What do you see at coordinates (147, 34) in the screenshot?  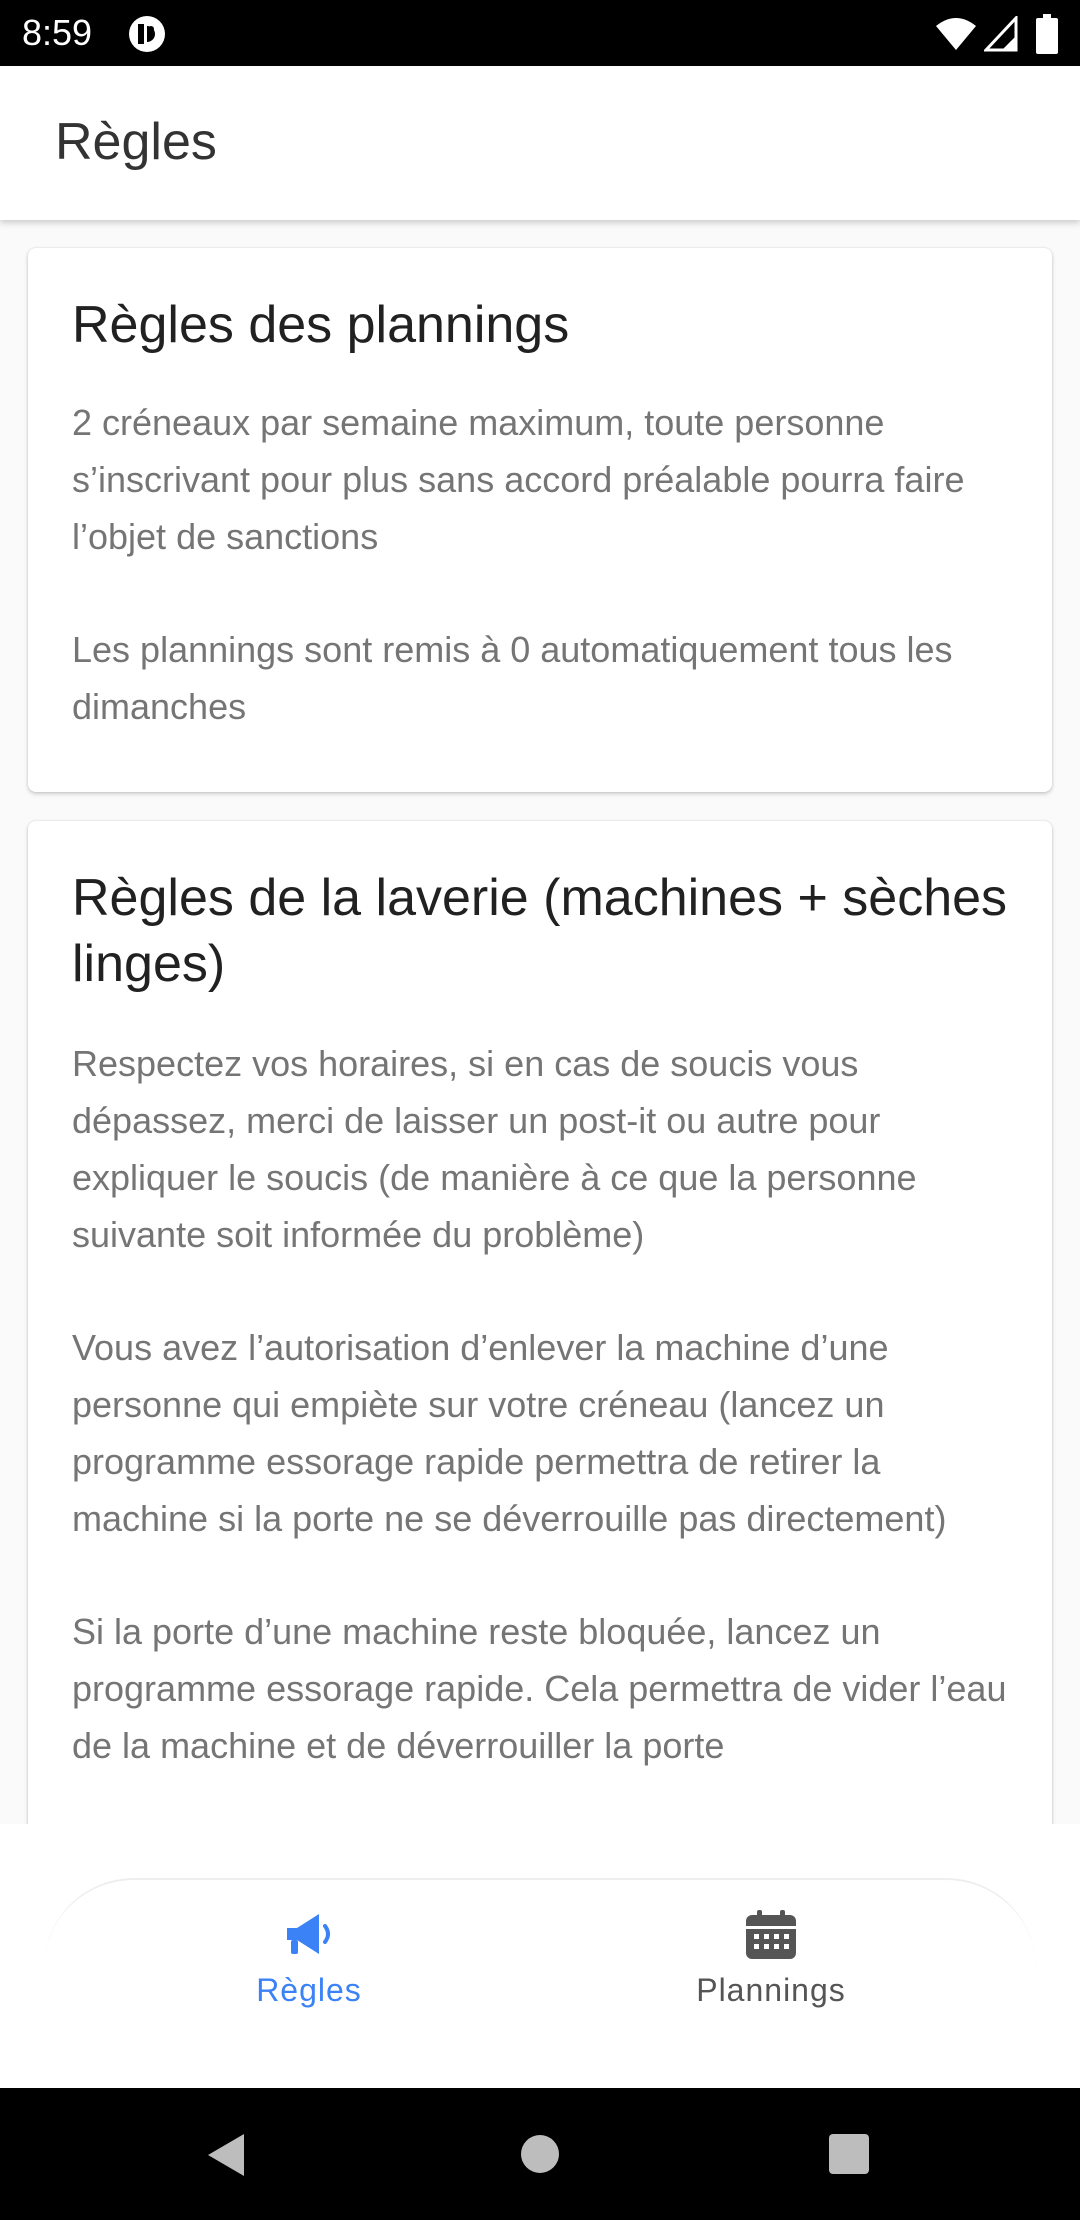 I see `app-notification-icon` at bounding box center [147, 34].